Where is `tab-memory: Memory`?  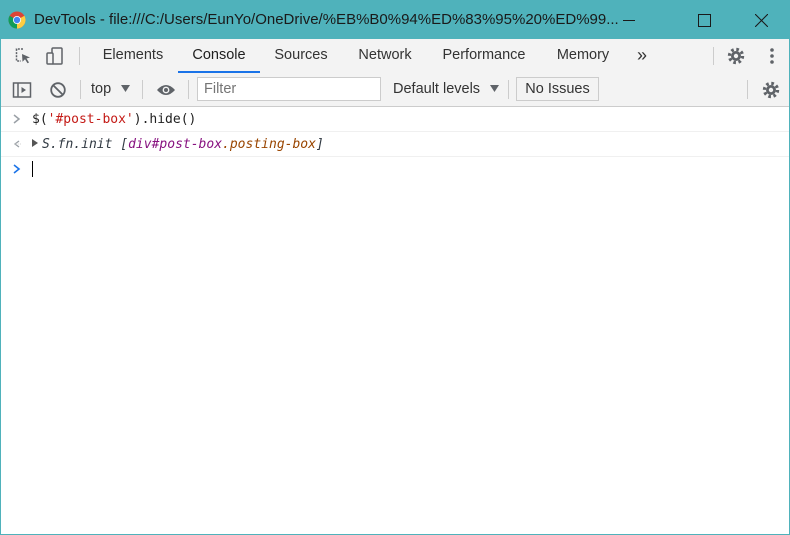 tab-memory: Memory is located at coordinates (583, 55).